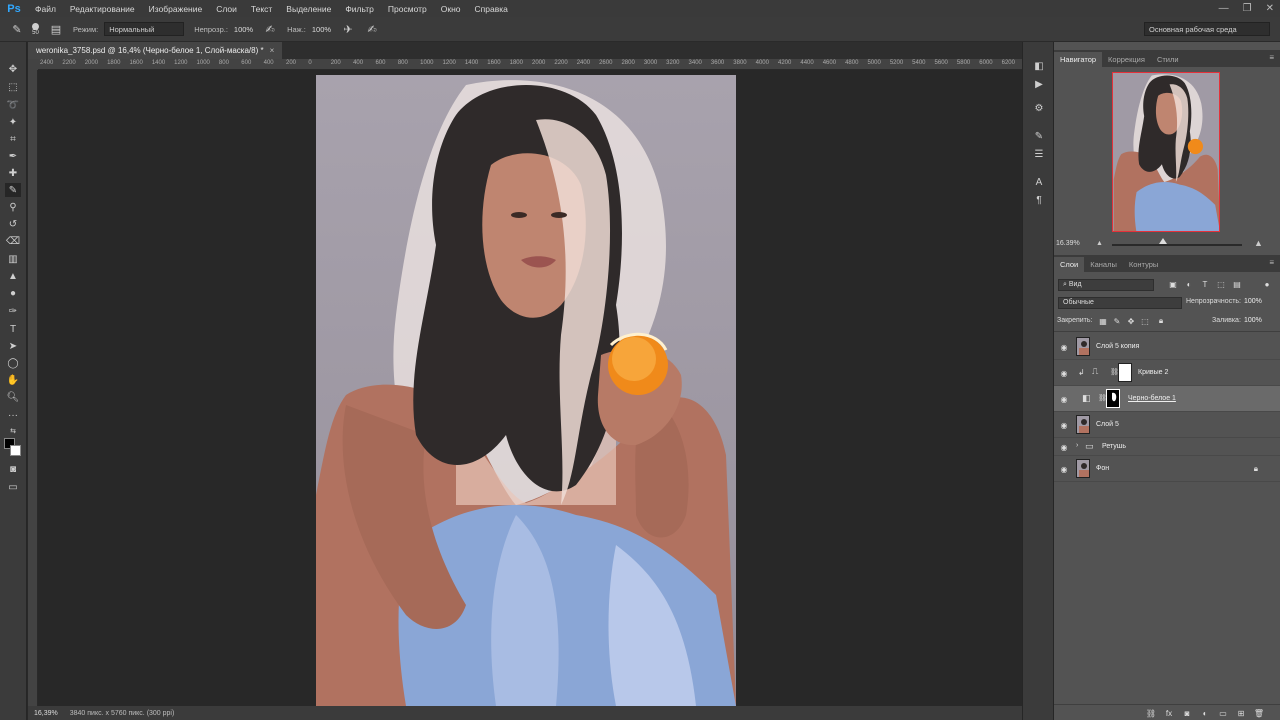 The width and height of the screenshot is (1280, 720). Describe the element at coordinates (15, 450) in the screenshot. I see `background-color-swatch` at that location.